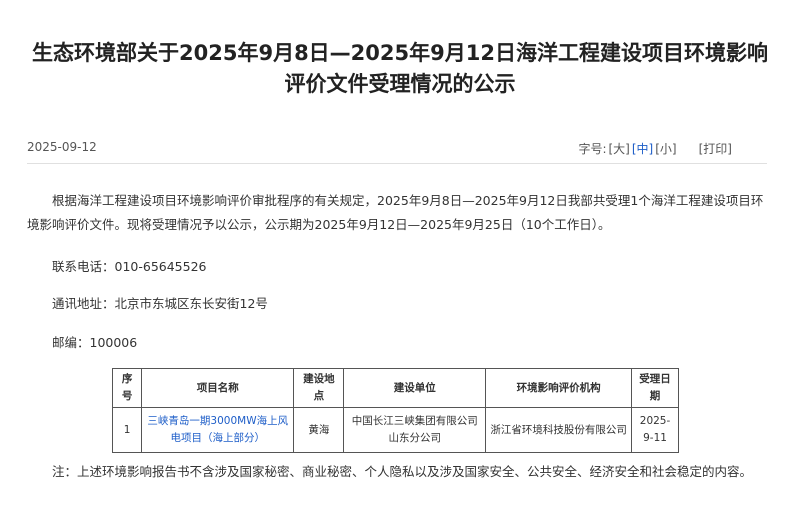 Image resolution: width=800 pixels, height=514 pixels. What do you see at coordinates (95, 342) in the screenshot?
I see `postcode: 邮编：100006` at bounding box center [95, 342].